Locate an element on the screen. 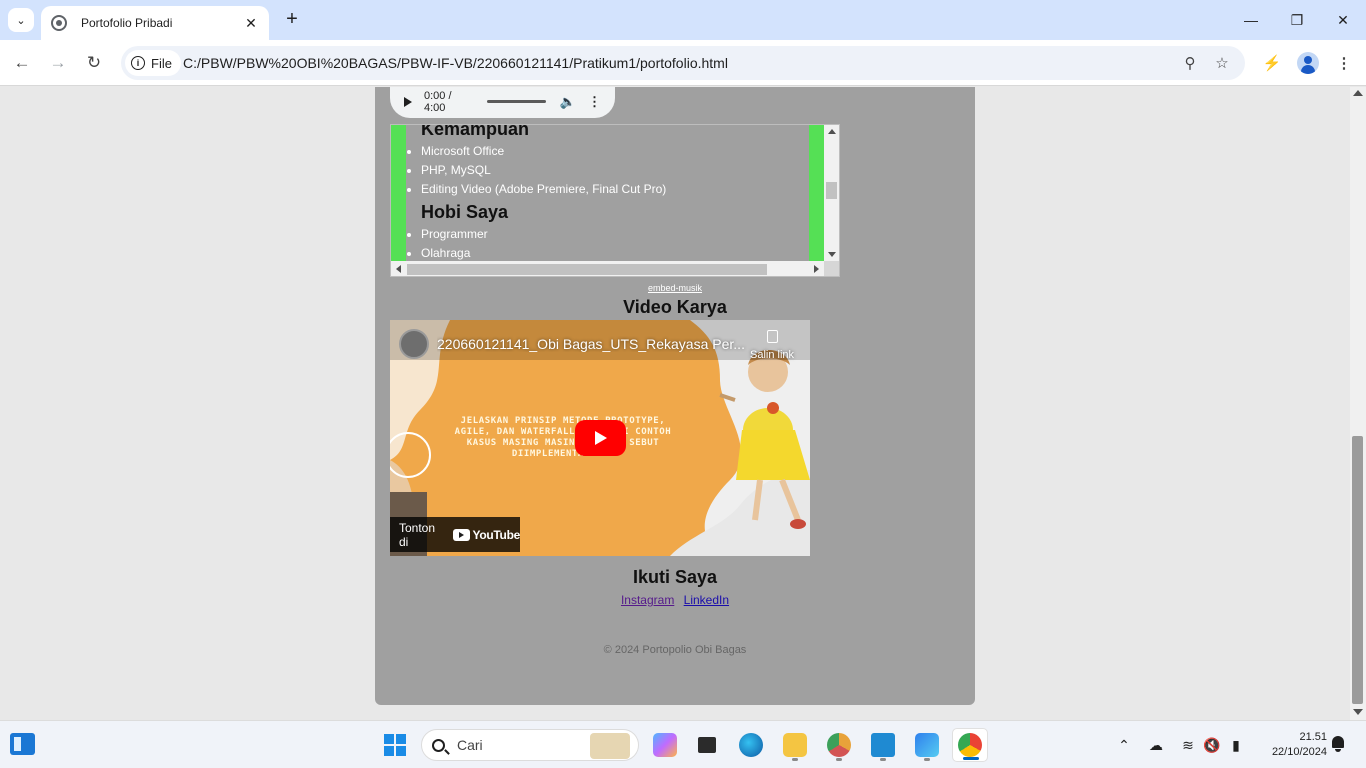  play-icon is located at coordinates (408, 101).